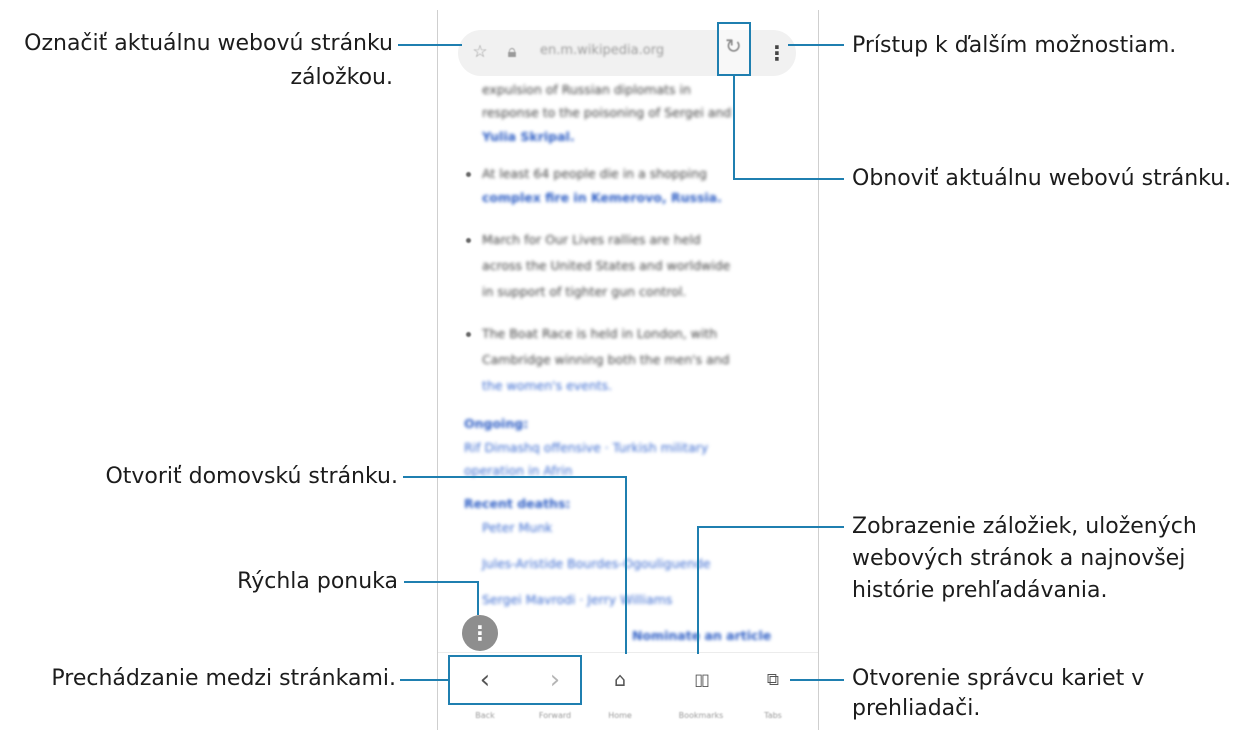  What do you see at coordinates (620, 680) in the screenshot?
I see `home-icon: ⌂` at bounding box center [620, 680].